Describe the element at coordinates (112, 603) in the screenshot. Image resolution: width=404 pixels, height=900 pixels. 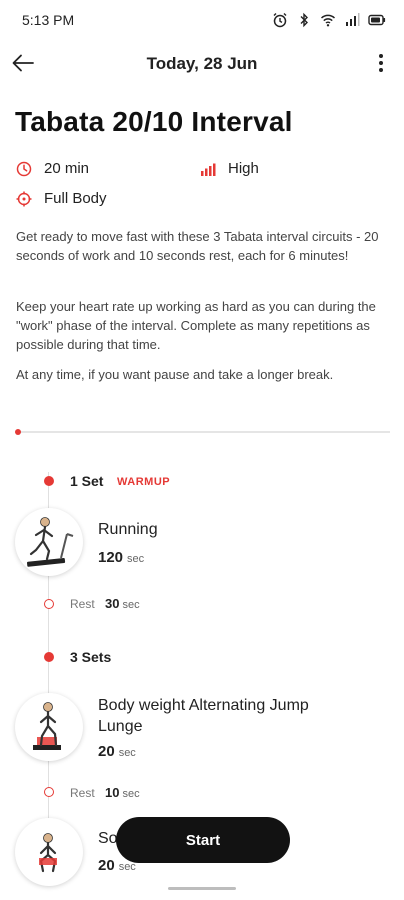
I see `rest-duration-value: 30` at that location.